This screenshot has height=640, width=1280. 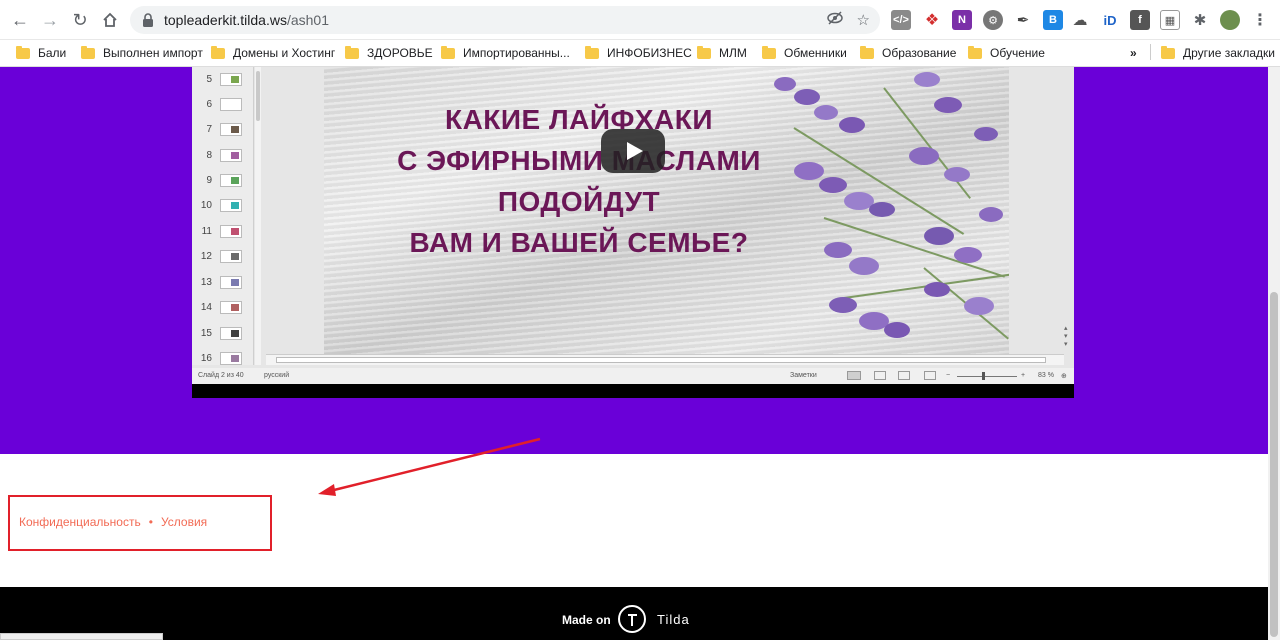 What do you see at coordinates (1274, 353) in the screenshot?
I see `page-scrollbar` at bounding box center [1274, 353].